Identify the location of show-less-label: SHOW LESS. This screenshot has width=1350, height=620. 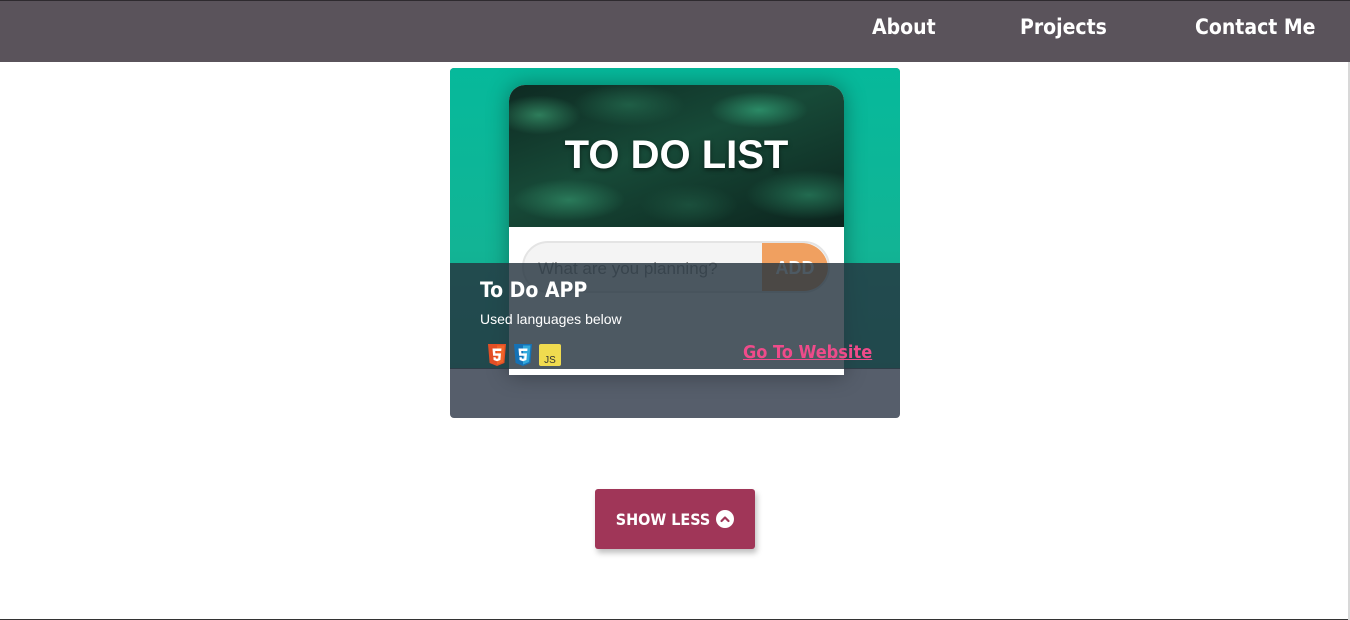
(663, 519).